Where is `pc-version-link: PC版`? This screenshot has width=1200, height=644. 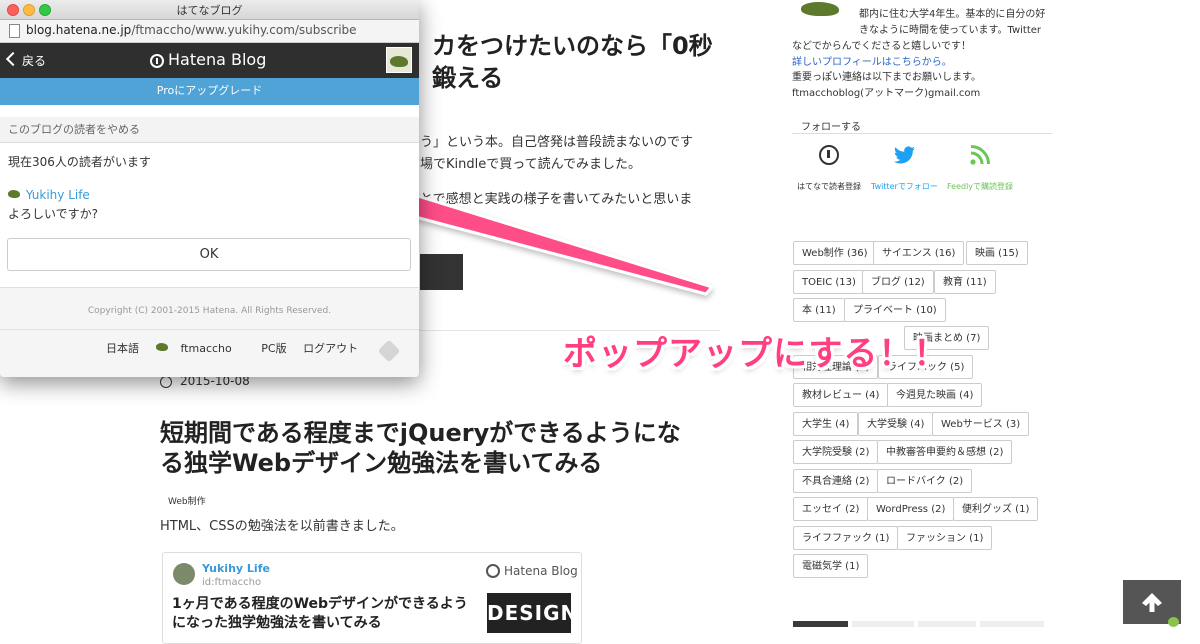
pc-version-link: PC版 is located at coordinates (273, 348).